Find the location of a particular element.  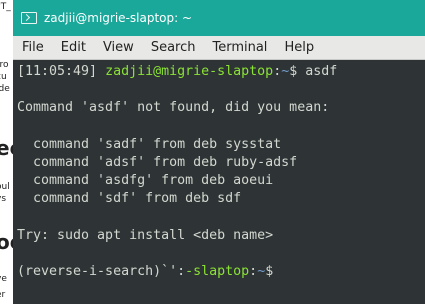

suggestion-line: command 'sadf' from deb sysstat is located at coordinates (149, 144).